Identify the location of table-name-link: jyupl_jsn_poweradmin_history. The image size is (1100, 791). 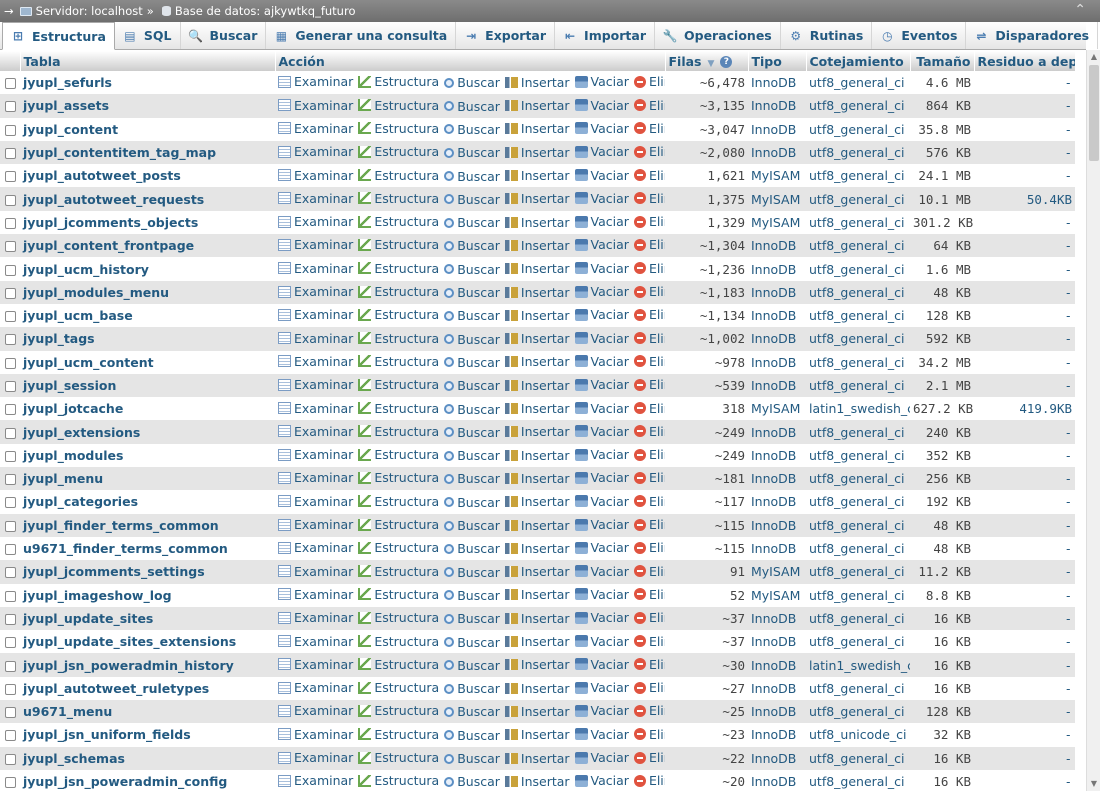
(147, 665).